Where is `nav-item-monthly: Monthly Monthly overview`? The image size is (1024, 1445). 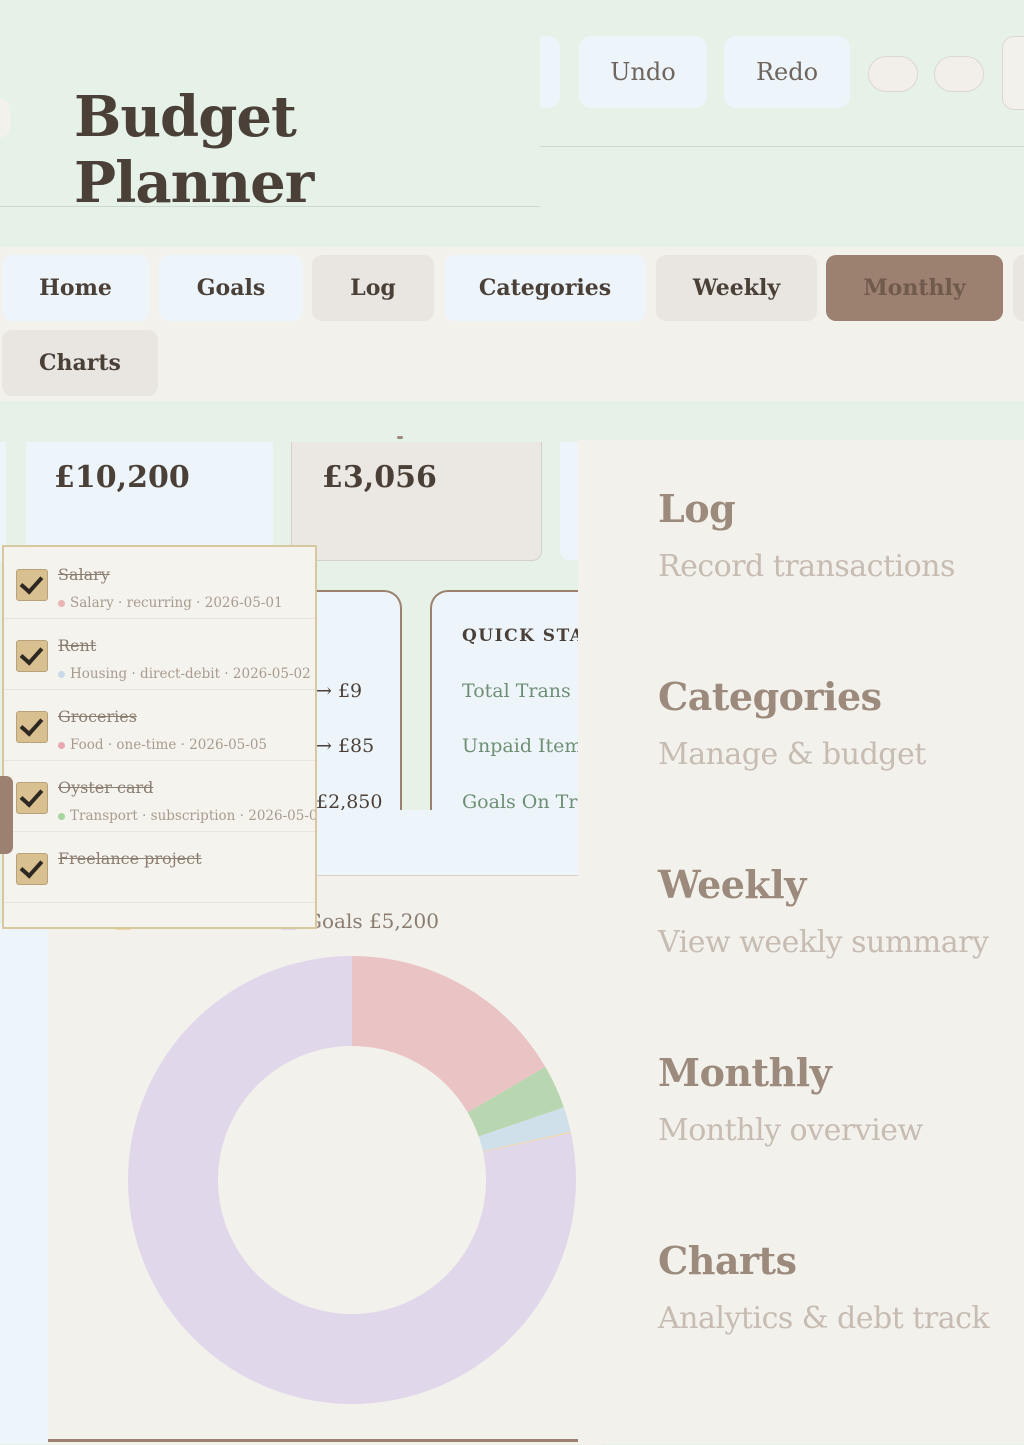 nav-item-monthly: Monthly Monthly overview is located at coordinates (790, 1099).